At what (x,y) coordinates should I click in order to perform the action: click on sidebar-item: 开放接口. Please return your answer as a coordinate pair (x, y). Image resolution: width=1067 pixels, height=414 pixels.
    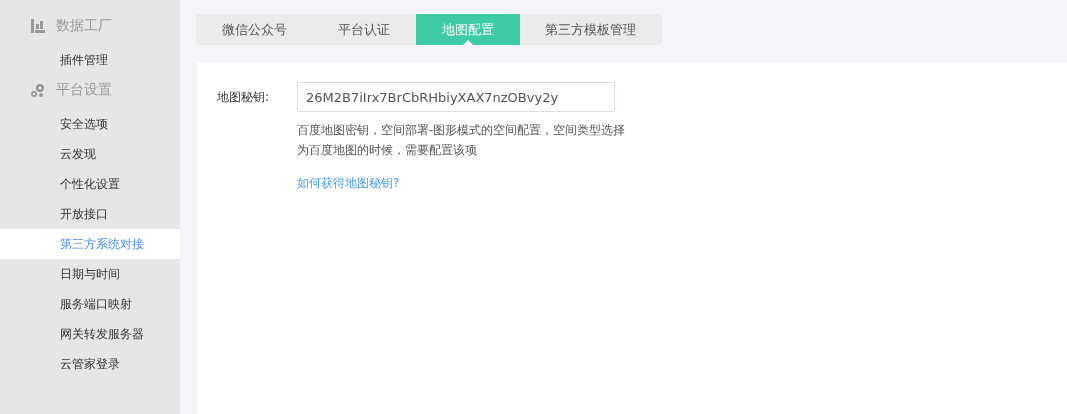
    Looking at the image, I should click on (90, 214).